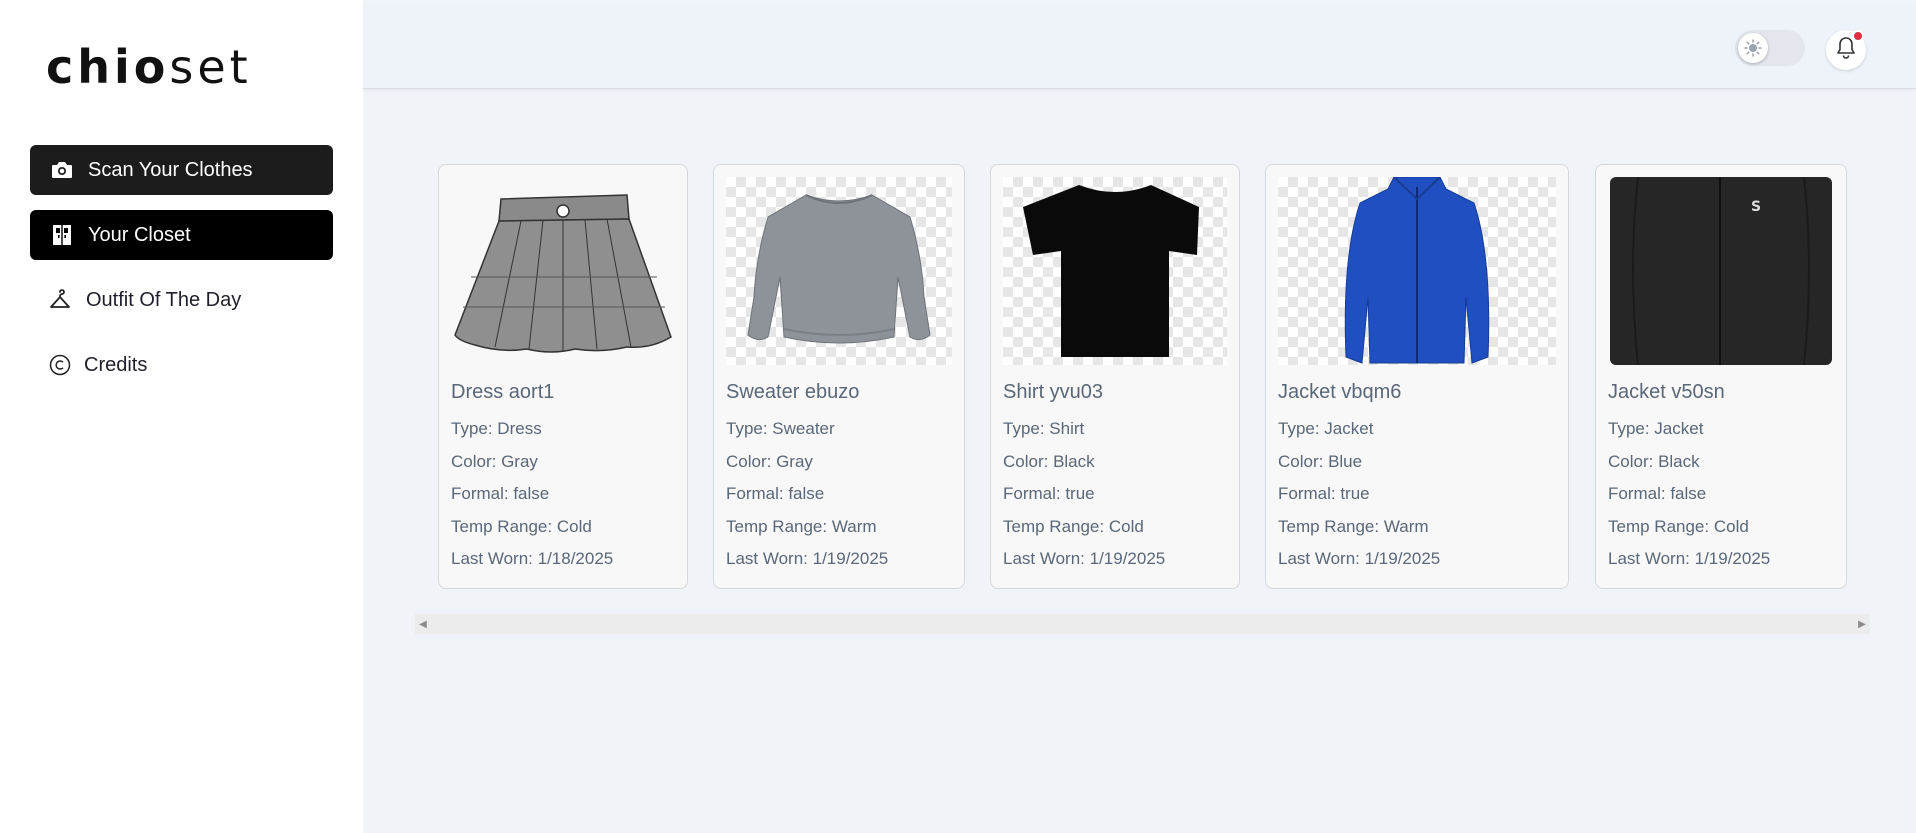 The width and height of the screenshot is (1916, 833). Describe the element at coordinates (1320, 461) in the screenshot. I see `item-color: Color: Blue` at that location.